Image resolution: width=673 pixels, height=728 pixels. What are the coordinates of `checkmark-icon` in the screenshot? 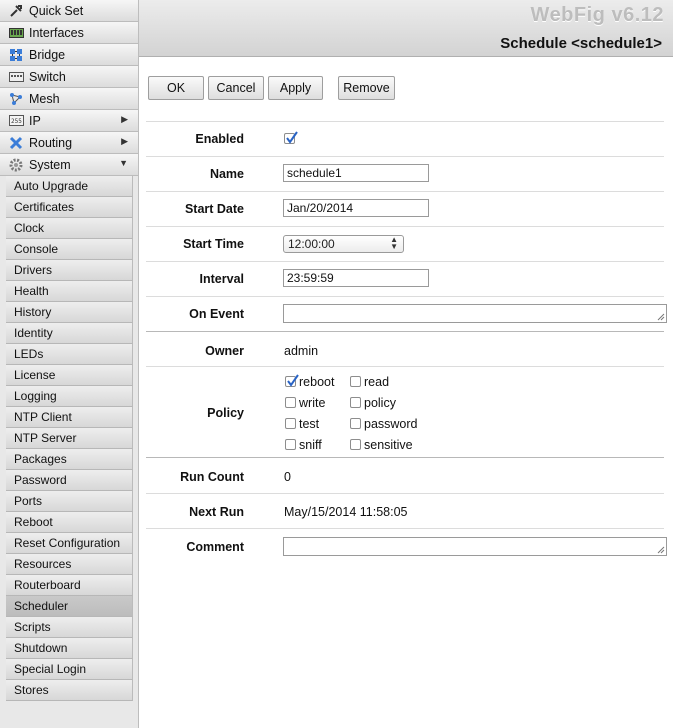 It's located at (293, 380).